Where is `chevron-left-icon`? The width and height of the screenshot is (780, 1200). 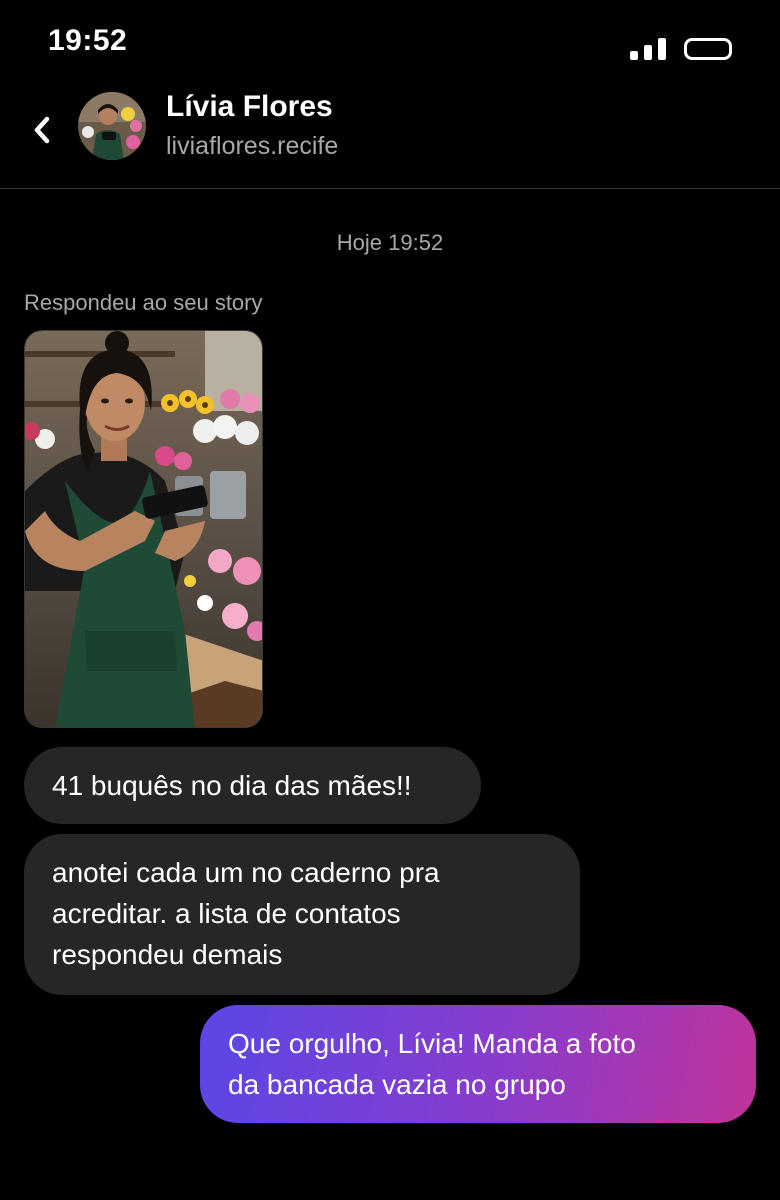
chevron-left-icon is located at coordinates (42, 130).